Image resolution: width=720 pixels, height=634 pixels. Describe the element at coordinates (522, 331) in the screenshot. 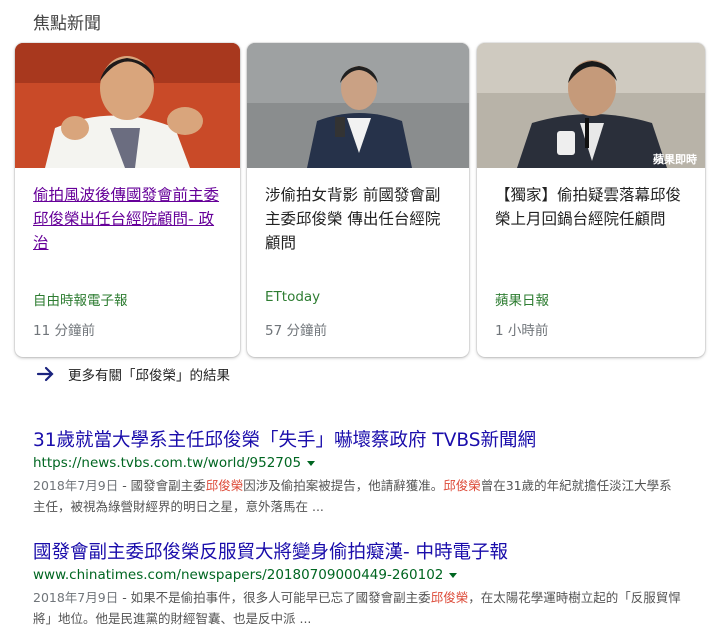

I see `news-time: 1 小時前` at that location.